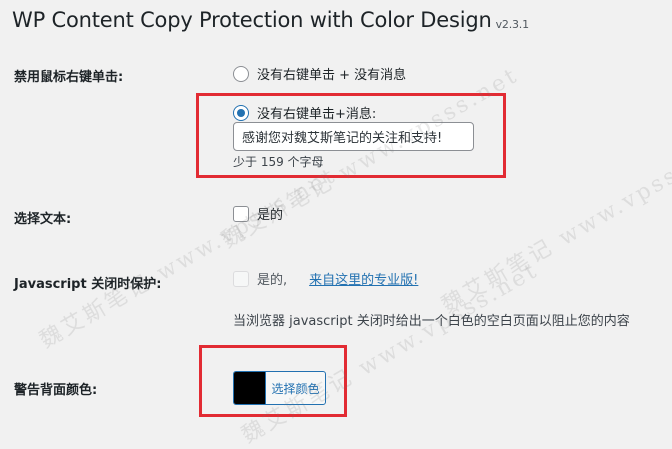  What do you see at coordinates (554, 223) in the screenshot?
I see `watermark: 魏艾斯笔记 www.vpsss.net` at bounding box center [554, 223].